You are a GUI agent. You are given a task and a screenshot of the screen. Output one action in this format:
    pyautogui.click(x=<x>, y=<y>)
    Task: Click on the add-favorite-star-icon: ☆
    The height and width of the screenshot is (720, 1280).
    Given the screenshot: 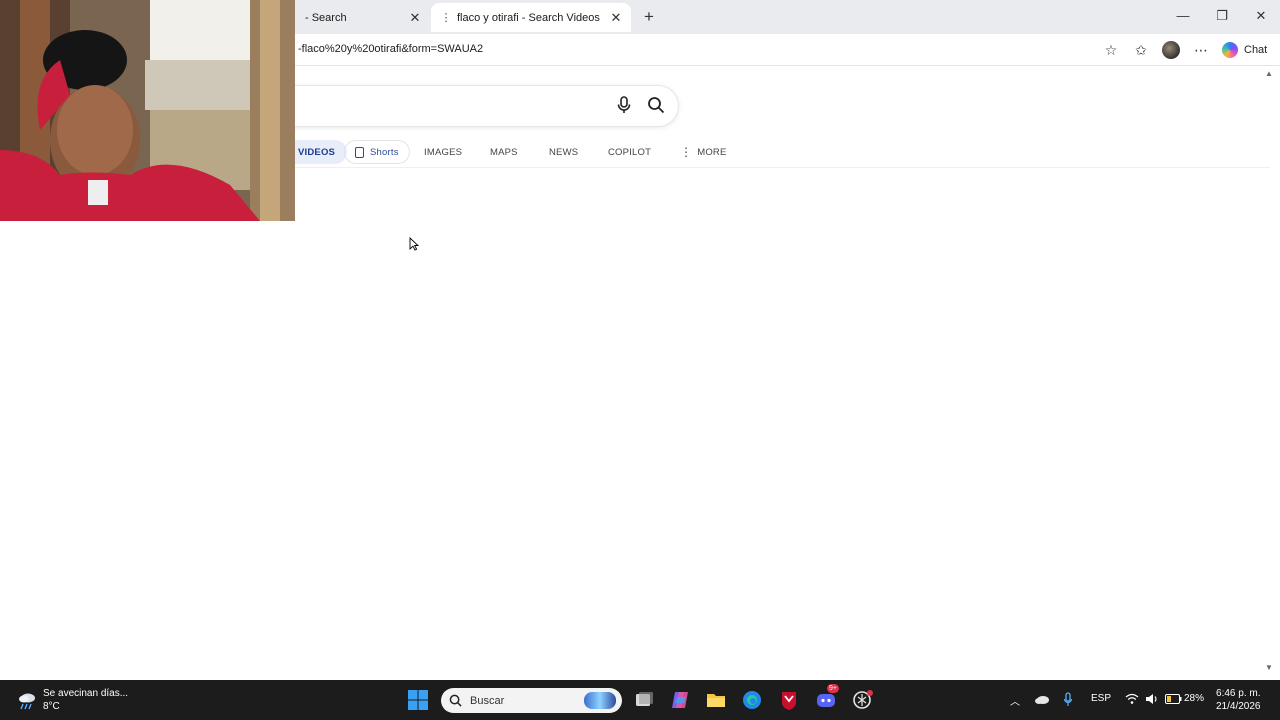 What is the action you would take?
    pyautogui.click(x=1111, y=50)
    